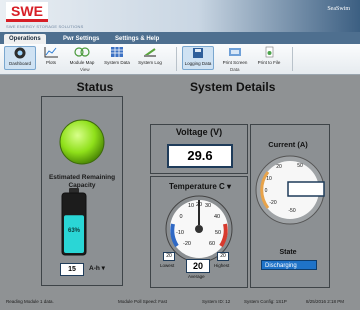  I want to click on battery-gauge: 63%, so click(74, 222).